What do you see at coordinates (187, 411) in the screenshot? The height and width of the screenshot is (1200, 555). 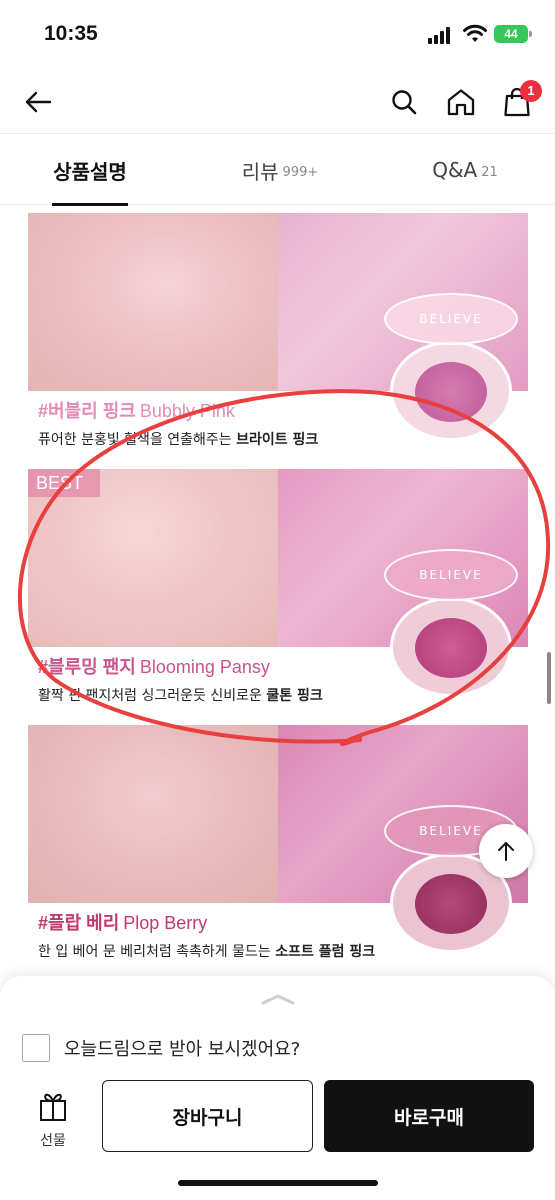 I see `shade-name-en: Bubbly Pink` at bounding box center [187, 411].